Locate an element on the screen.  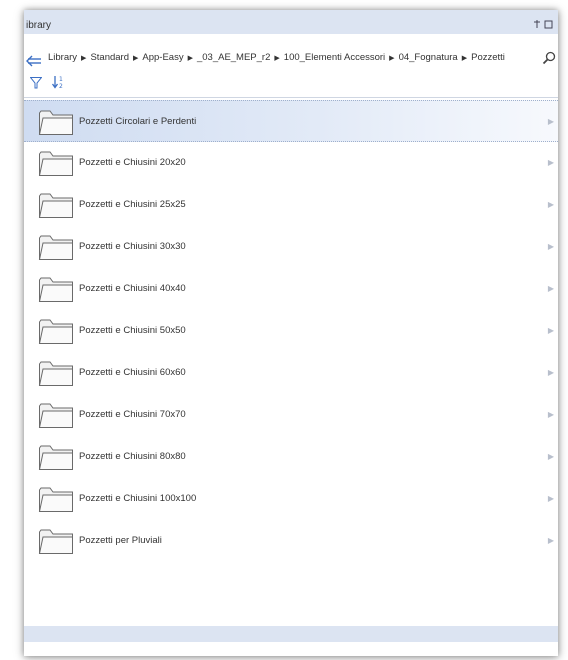
breadcrumb-item: 04_Fognatura is located at coordinates (428, 57).